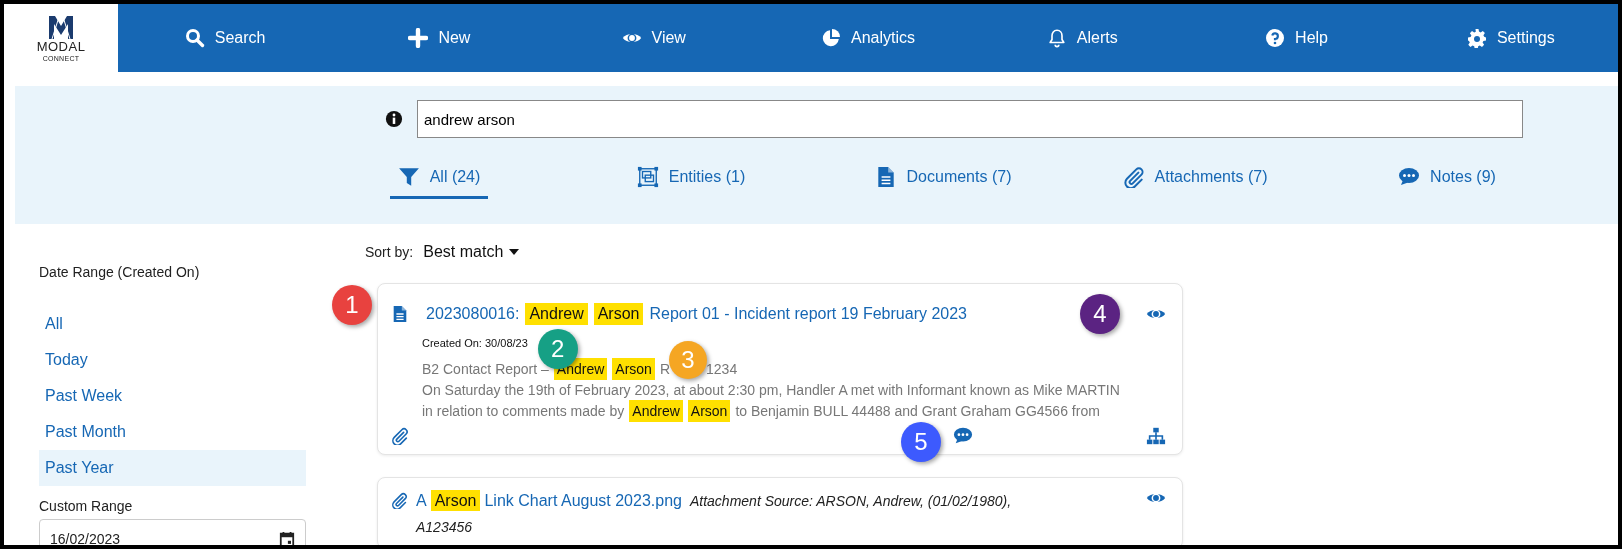 The image size is (1622, 549). What do you see at coordinates (868, 38) in the screenshot?
I see `nav-link: Analytics` at bounding box center [868, 38].